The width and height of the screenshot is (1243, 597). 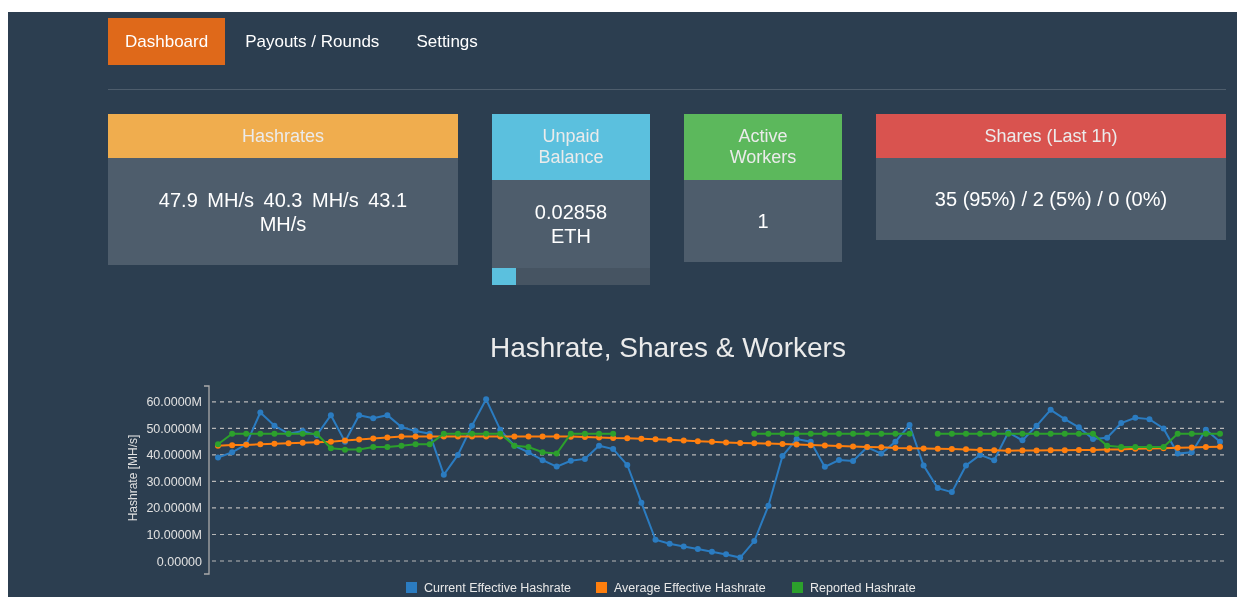 I want to click on nav-tab: Settings, so click(x=447, y=41).